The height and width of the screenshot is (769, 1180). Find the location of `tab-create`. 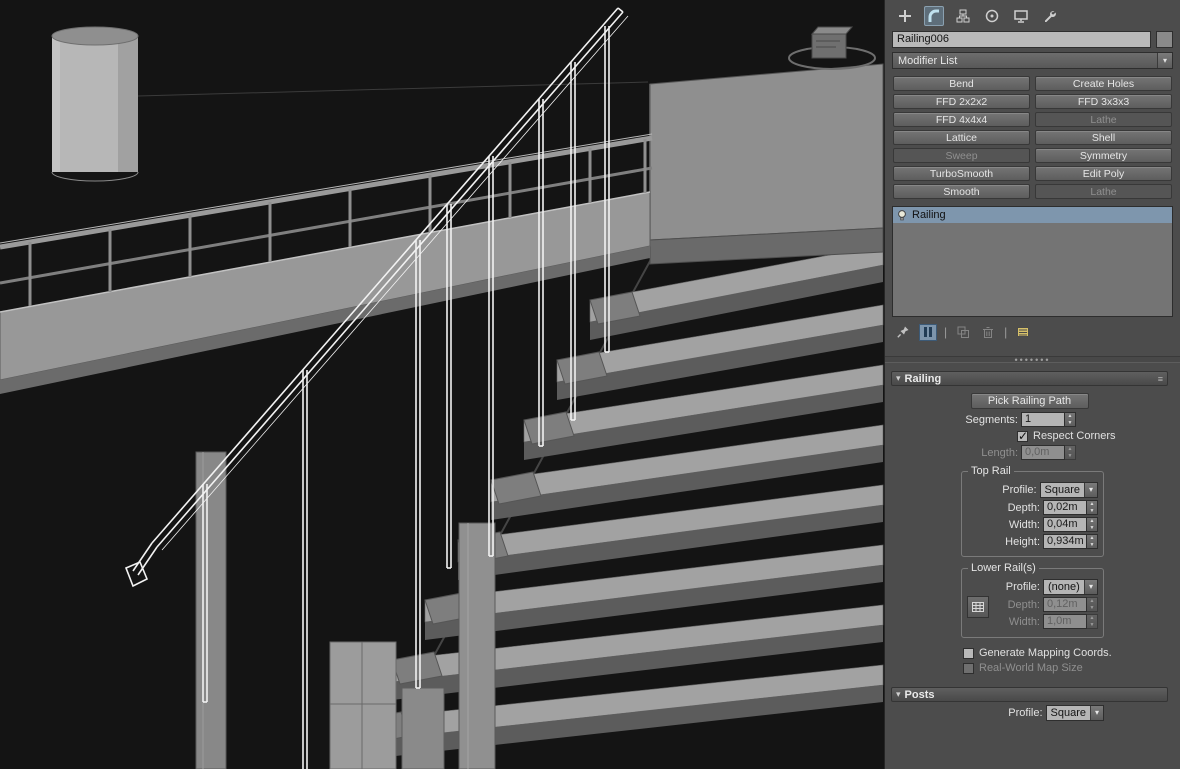

tab-create is located at coordinates (905, 16).